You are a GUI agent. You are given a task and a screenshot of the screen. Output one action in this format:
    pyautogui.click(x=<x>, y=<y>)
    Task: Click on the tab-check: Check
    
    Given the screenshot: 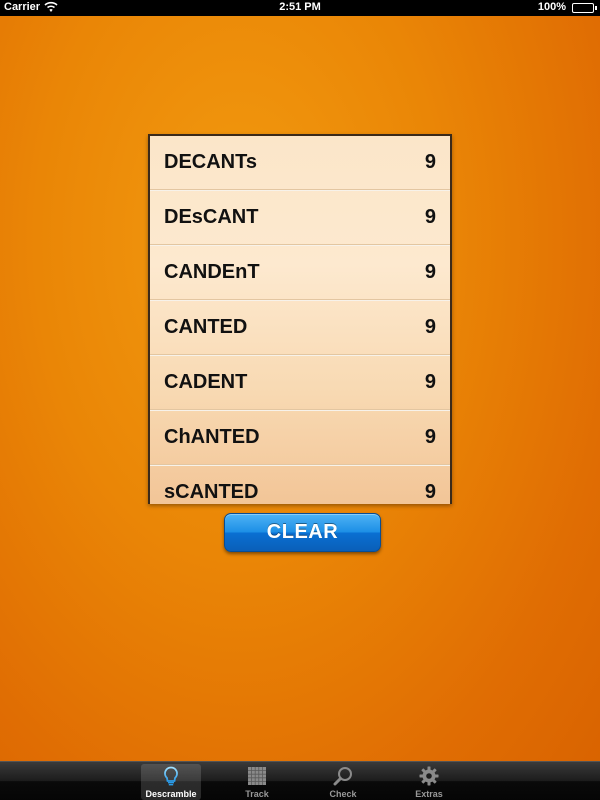 What is the action you would take?
    pyautogui.click(x=343, y=782)
    